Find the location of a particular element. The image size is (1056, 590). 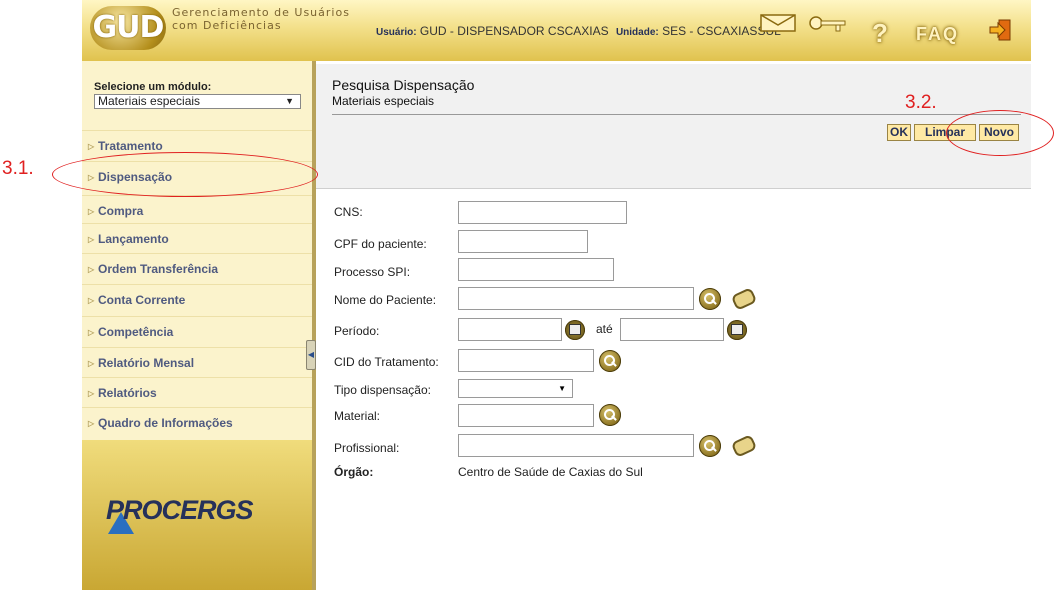

material-input is located at coordinates (526, 415).